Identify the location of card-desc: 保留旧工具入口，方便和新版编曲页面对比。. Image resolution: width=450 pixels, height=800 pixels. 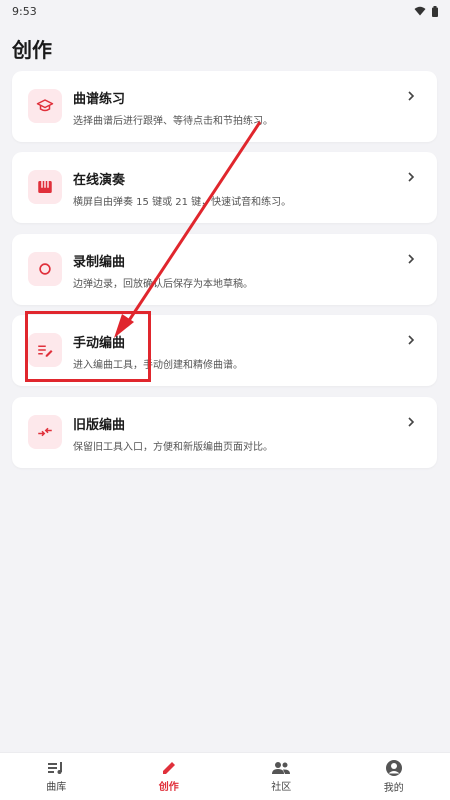
(173, 447).